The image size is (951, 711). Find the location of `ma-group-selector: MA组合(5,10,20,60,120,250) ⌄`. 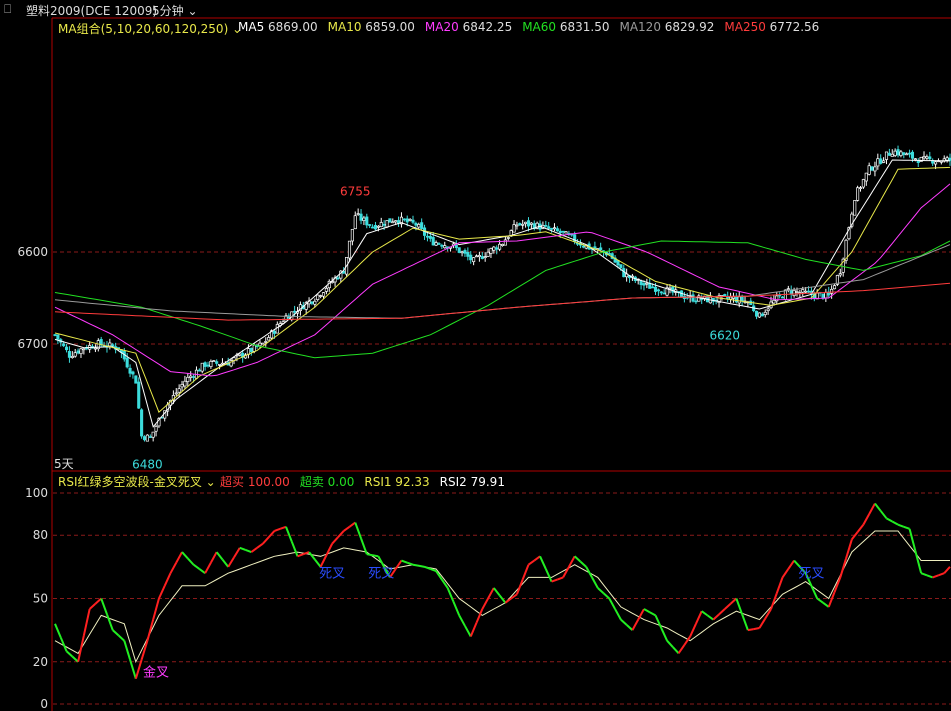

ma-group-selector: MA组合(5,10,20,60,120,250) ⌄ is located at coordinates (150, 28).